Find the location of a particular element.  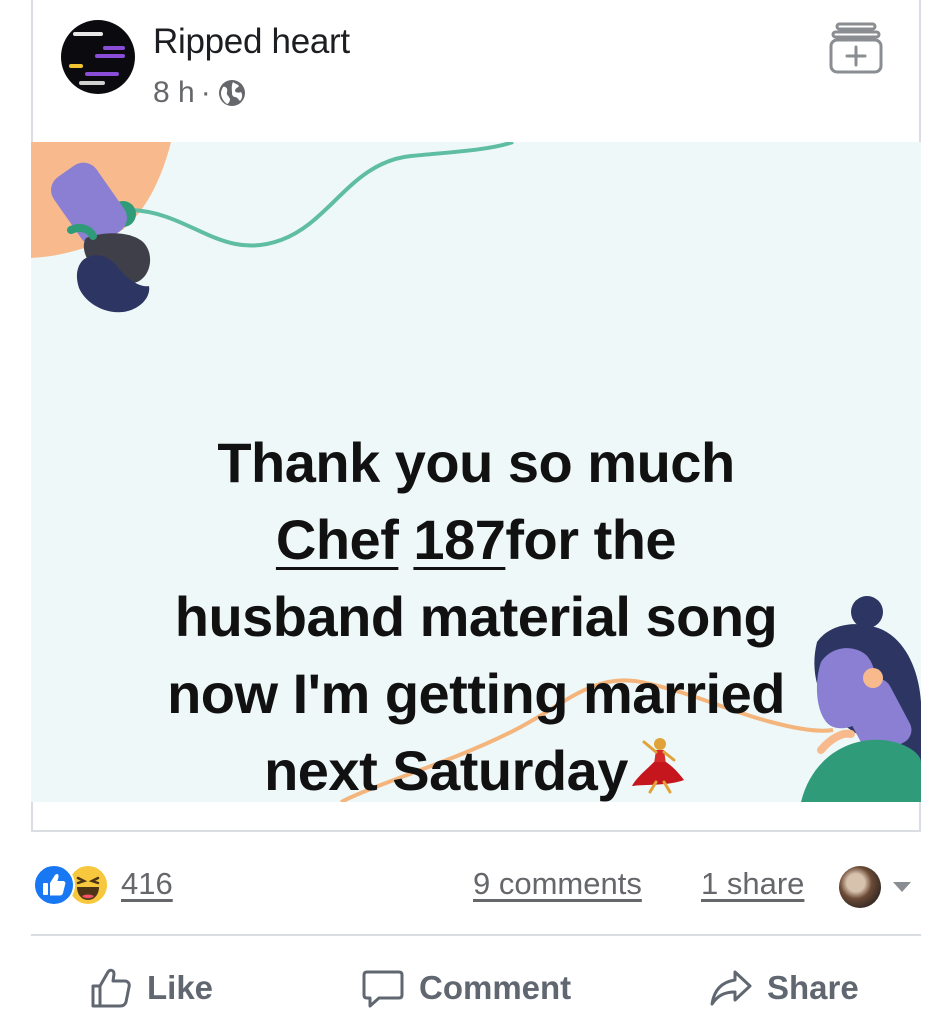

like-label: Like is located at coordinates (180, 987).